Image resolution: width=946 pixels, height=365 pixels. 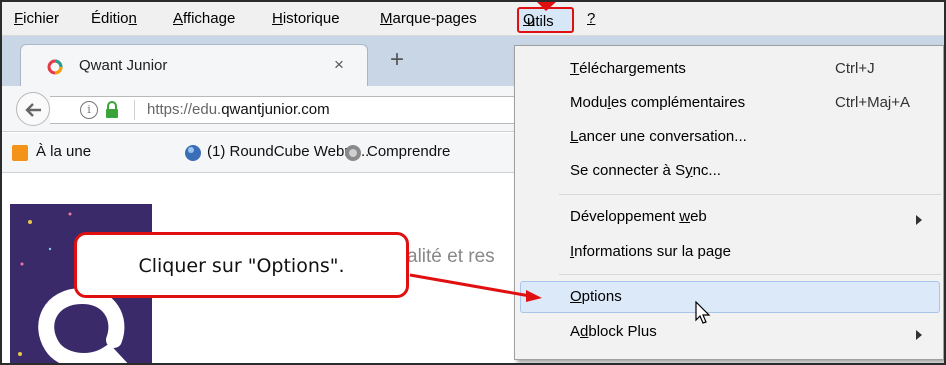 I want to click on instruction-callout: Cliquer sur "Options"., so click(x=241, y=265).